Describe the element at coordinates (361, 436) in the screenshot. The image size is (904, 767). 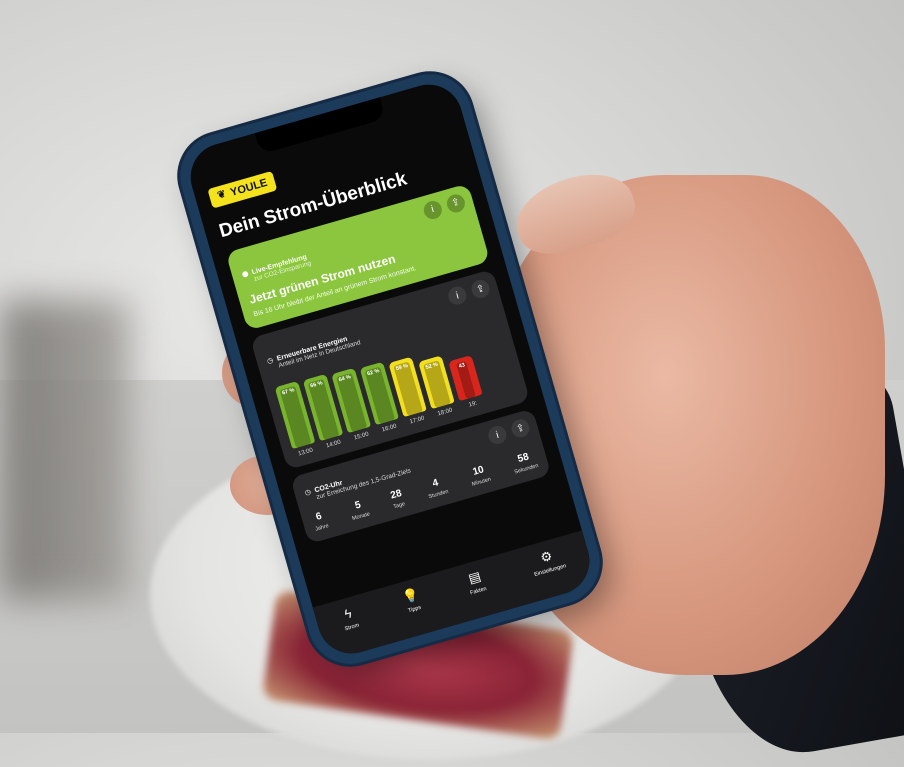
I see `bar-time-label: 15:00` at that location.